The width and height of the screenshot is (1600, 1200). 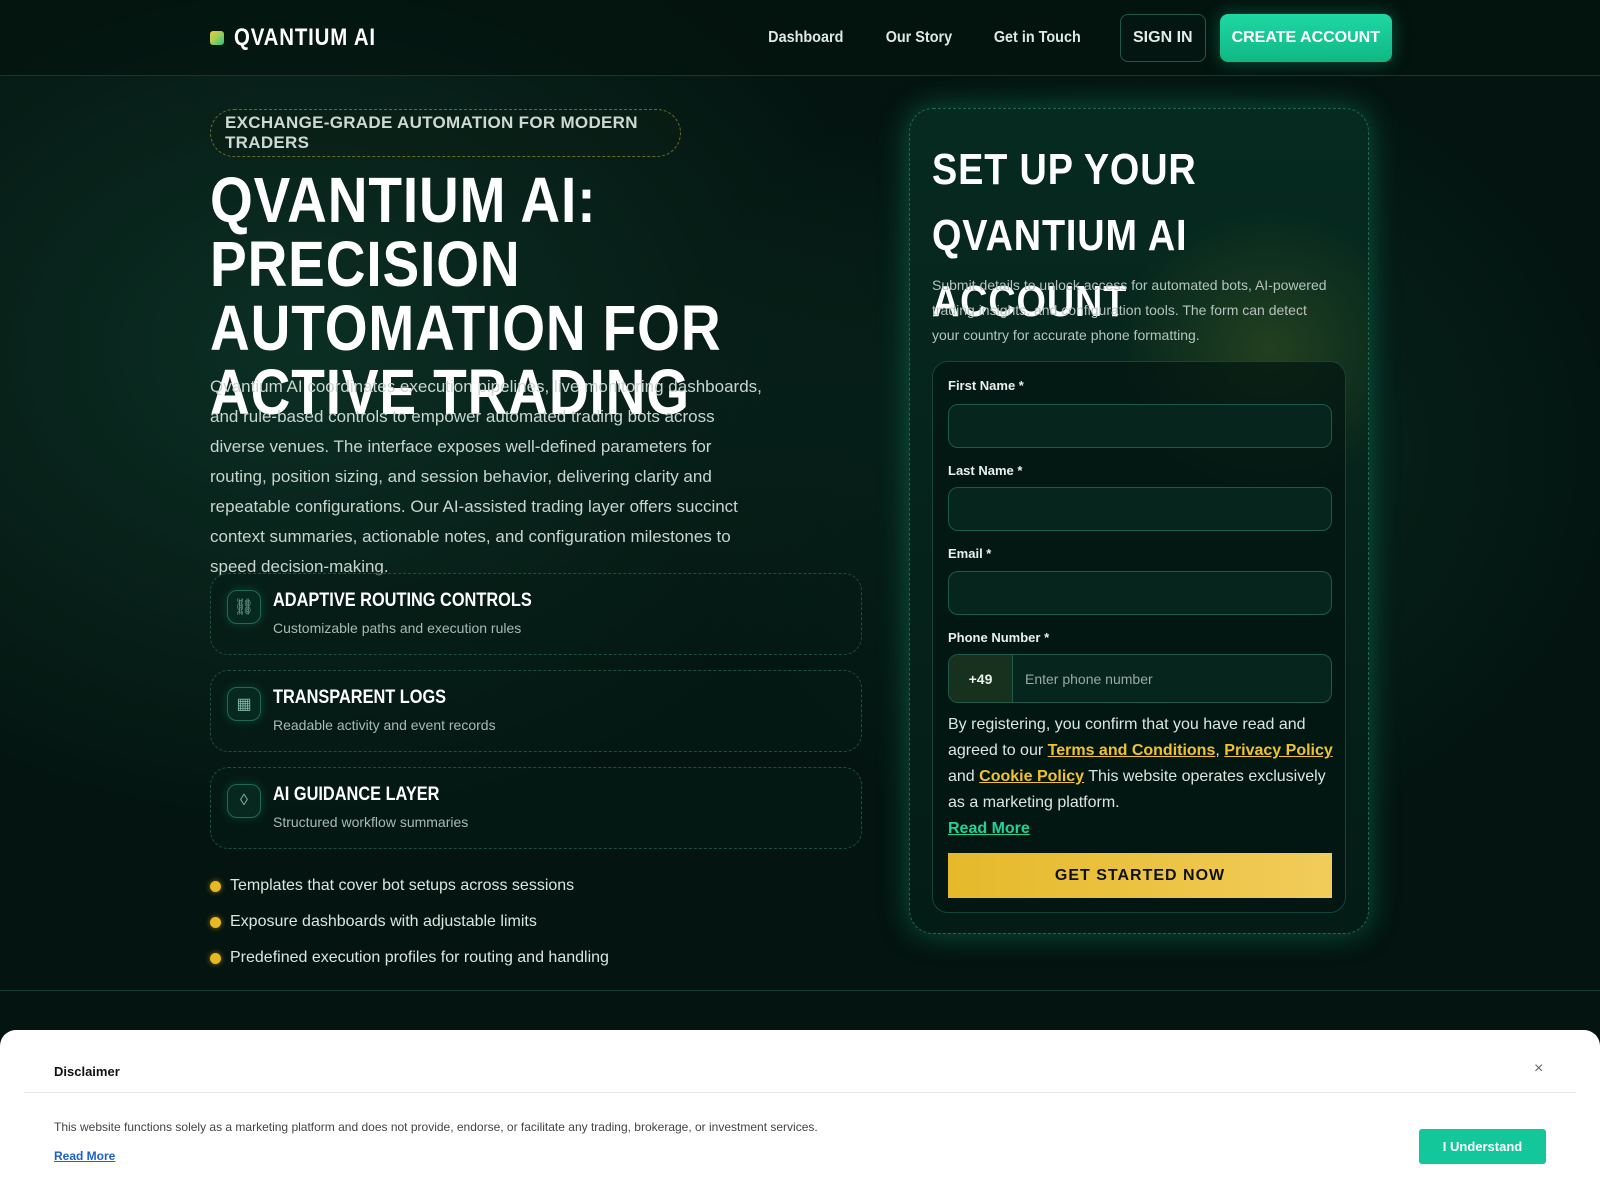 I want to click on close-icon: ×, so click(x=1538, y=1069).